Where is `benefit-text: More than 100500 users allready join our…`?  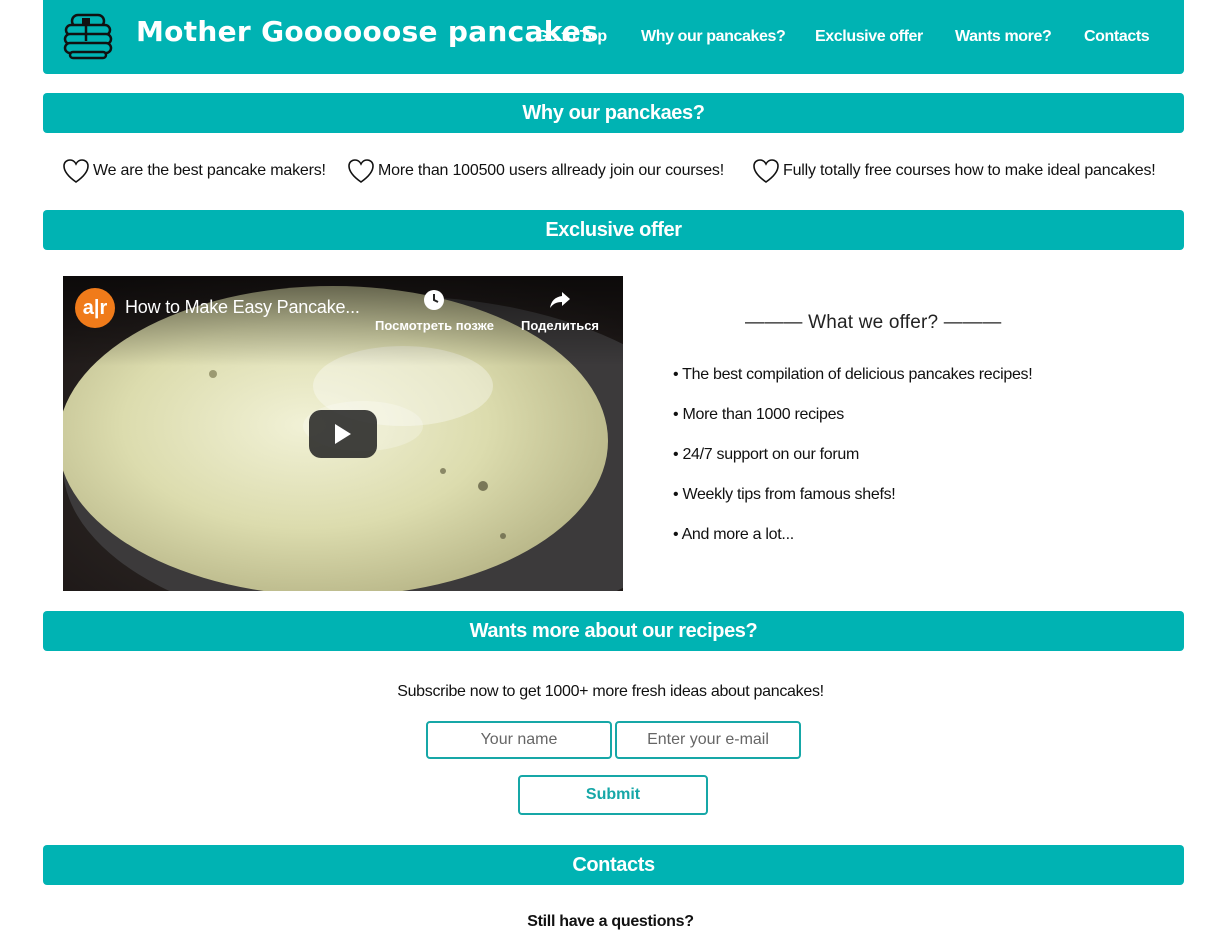 benefit-text: More than 100500 users allready join our… is located at coordinates (551, 170).